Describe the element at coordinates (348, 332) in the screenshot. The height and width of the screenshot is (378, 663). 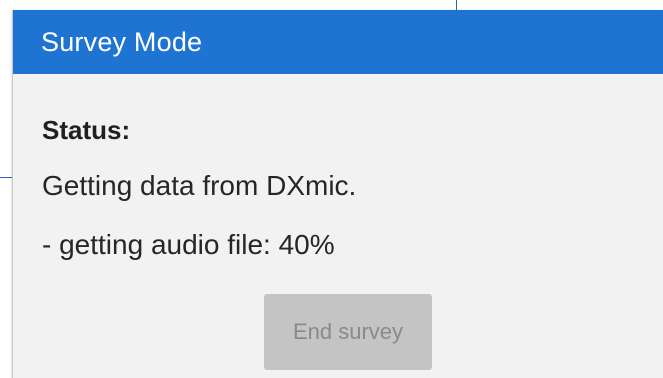
I see `end-survey-button: End survey` at that location.